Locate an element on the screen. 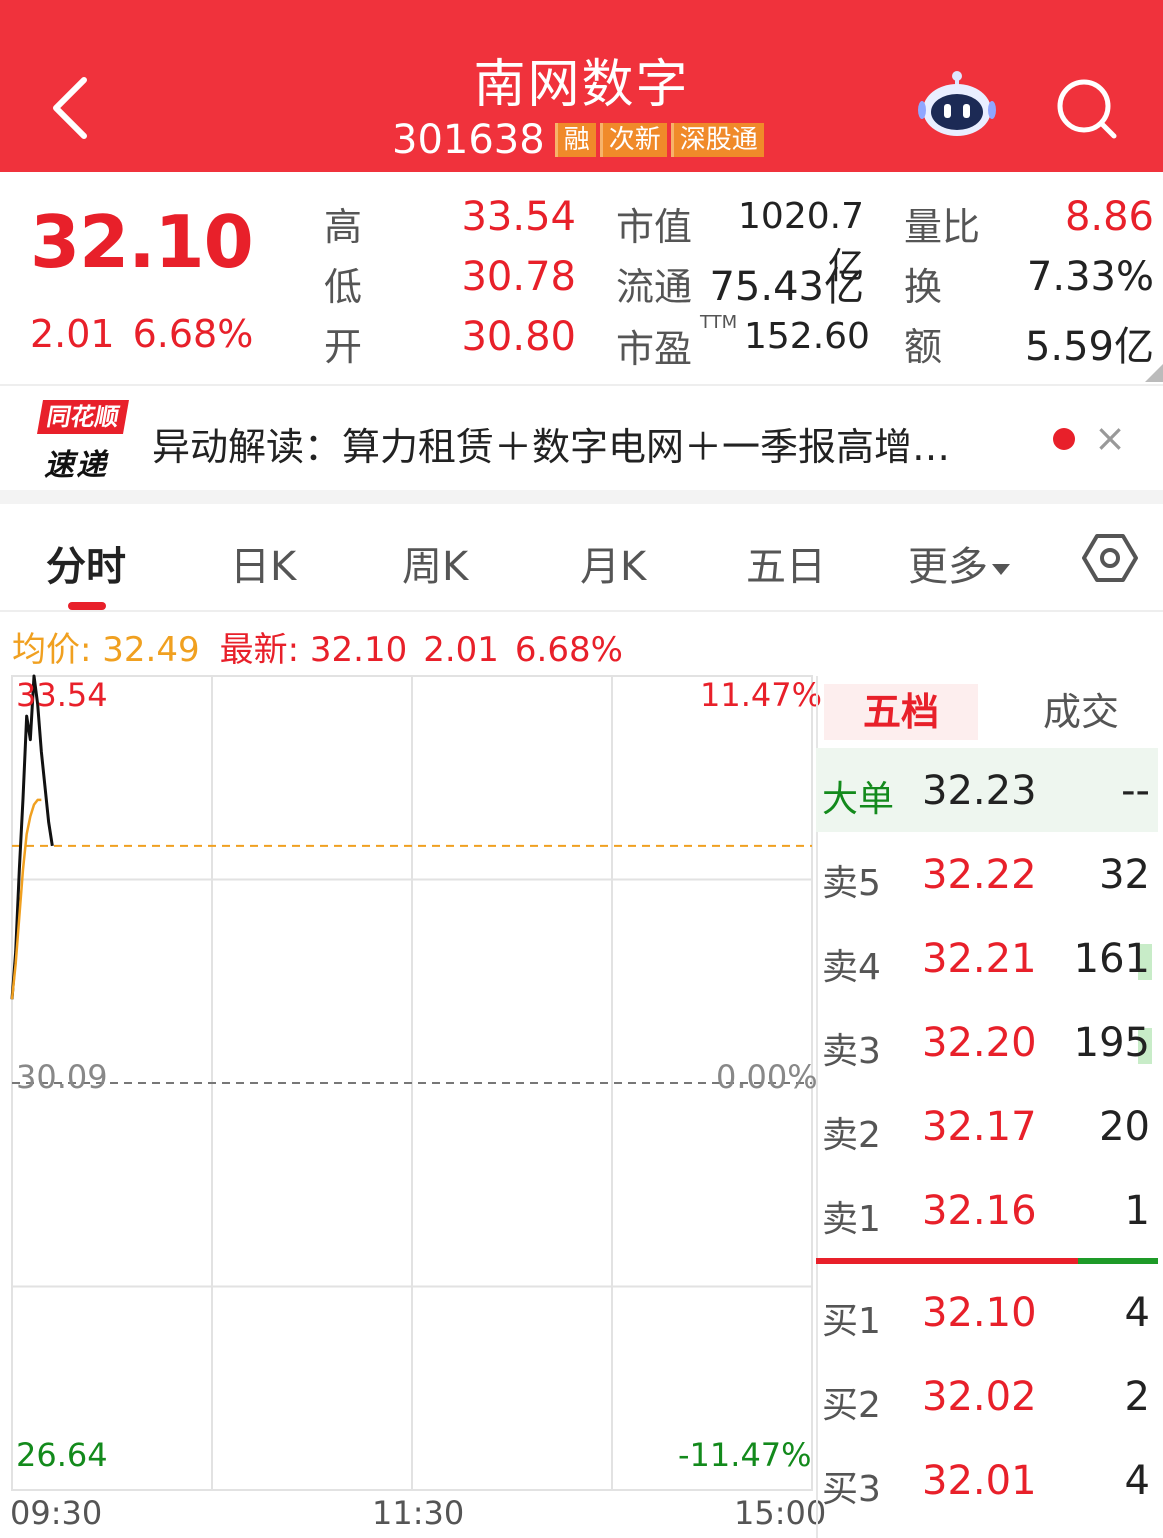  ask-row-1: 卖1 32.16 1 is located at coordinates (987, 1212).